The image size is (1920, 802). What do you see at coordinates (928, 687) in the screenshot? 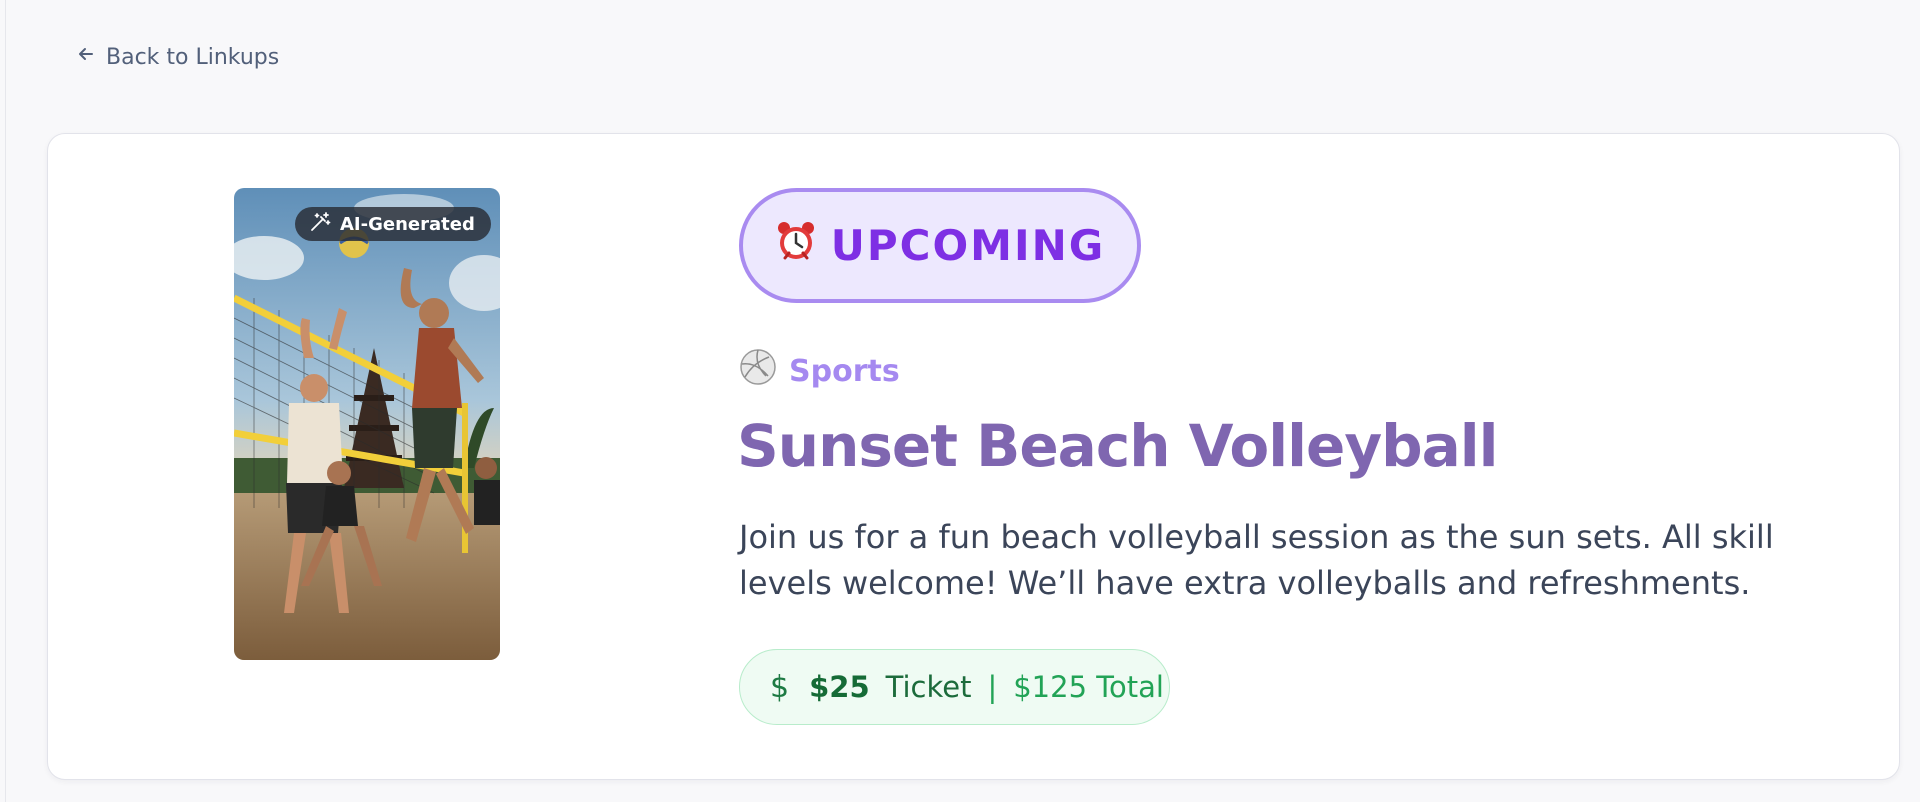
I see `ticket-label: Ticket` at bounding box center [928, 687].